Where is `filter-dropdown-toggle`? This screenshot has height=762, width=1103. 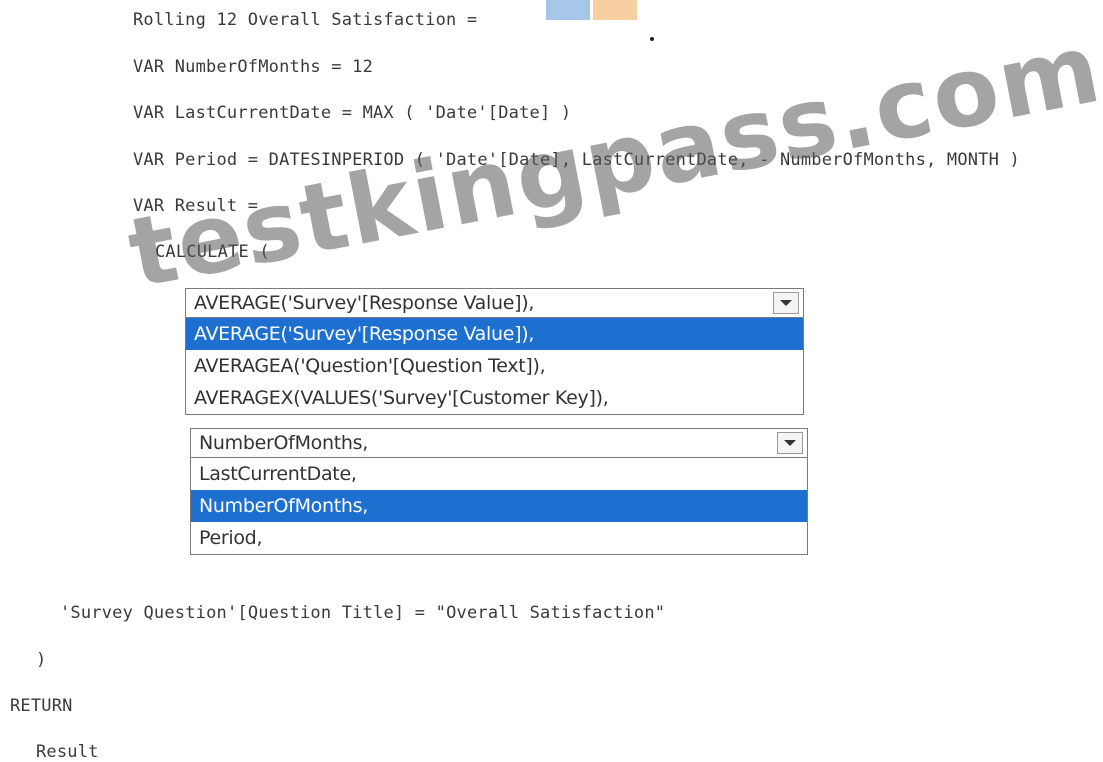 filter-dropdown-toggle is located at coordinates (790, 443).